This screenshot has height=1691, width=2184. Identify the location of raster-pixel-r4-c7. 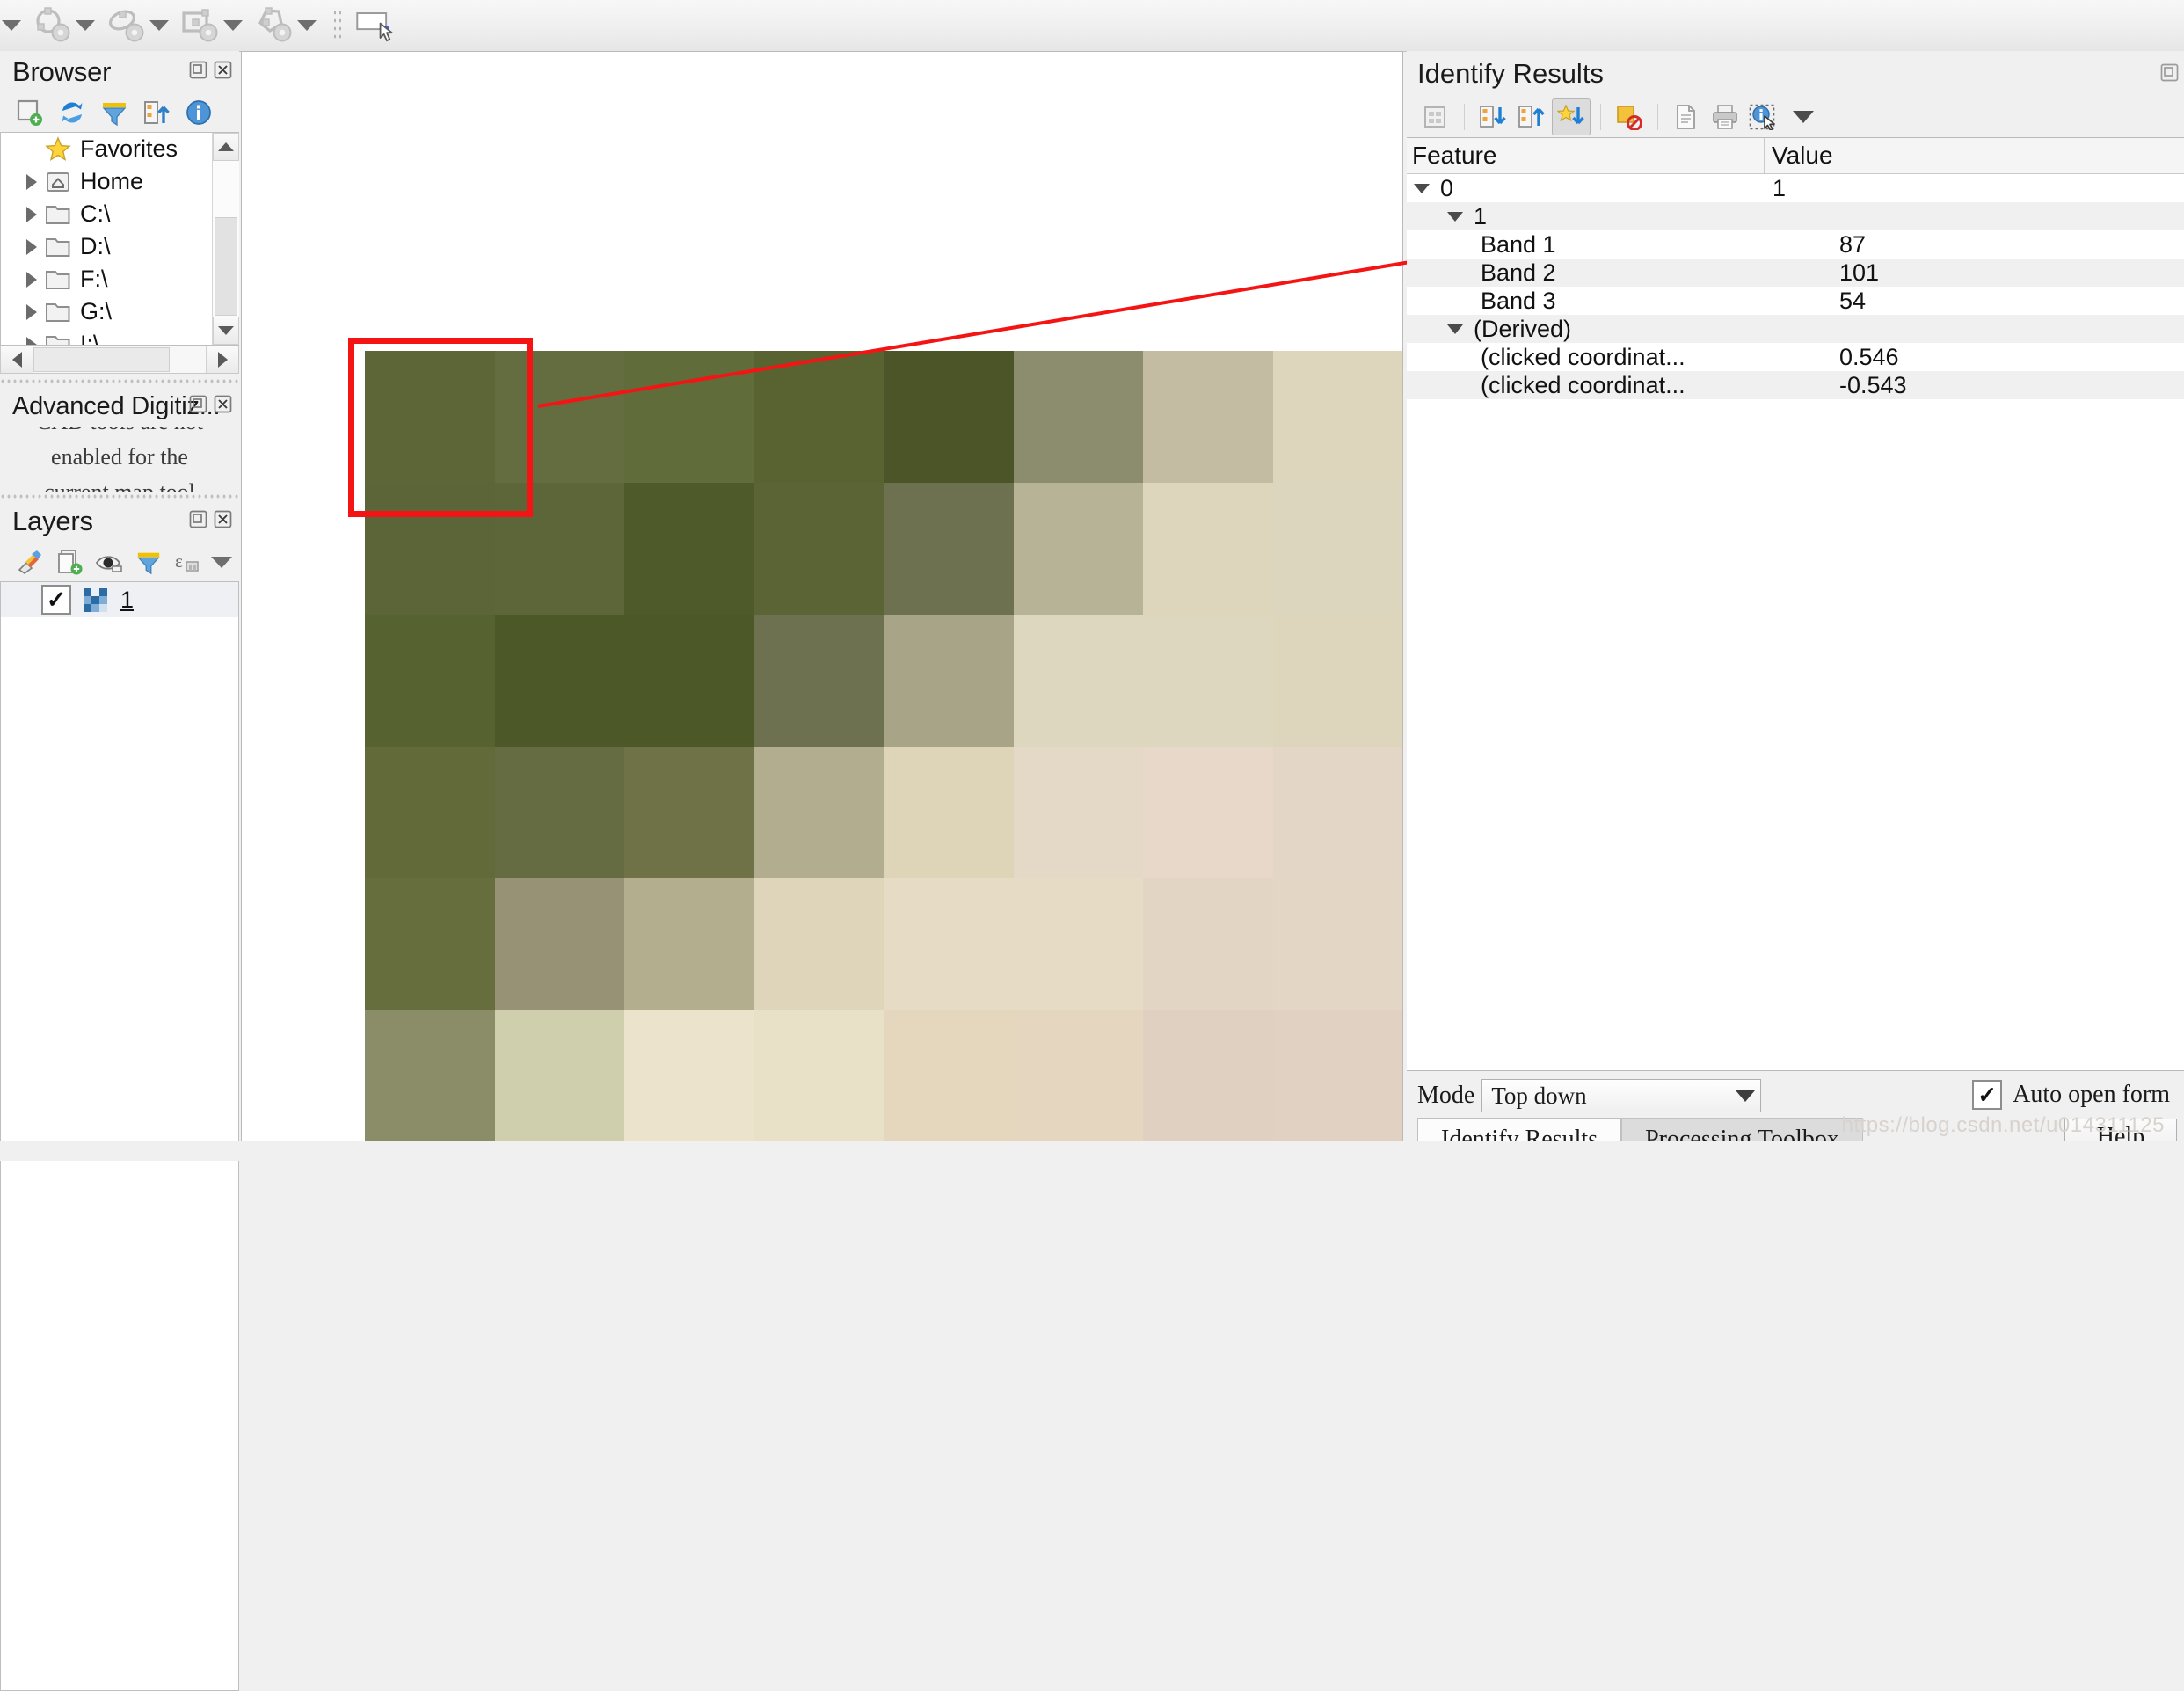
(1337, 944).